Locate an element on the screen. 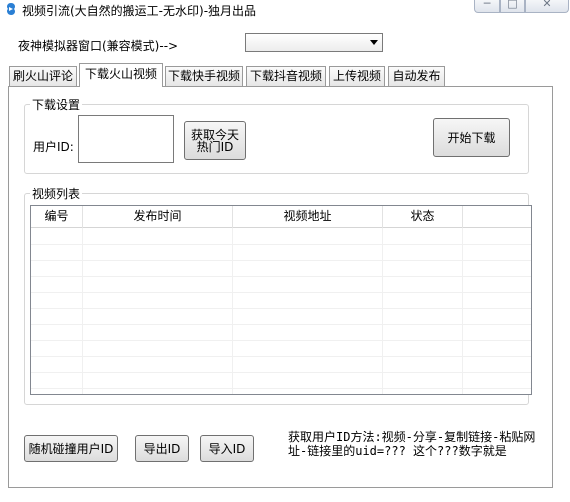  column-header-video-url: 视频地址 is located at coordinates (308, 217).